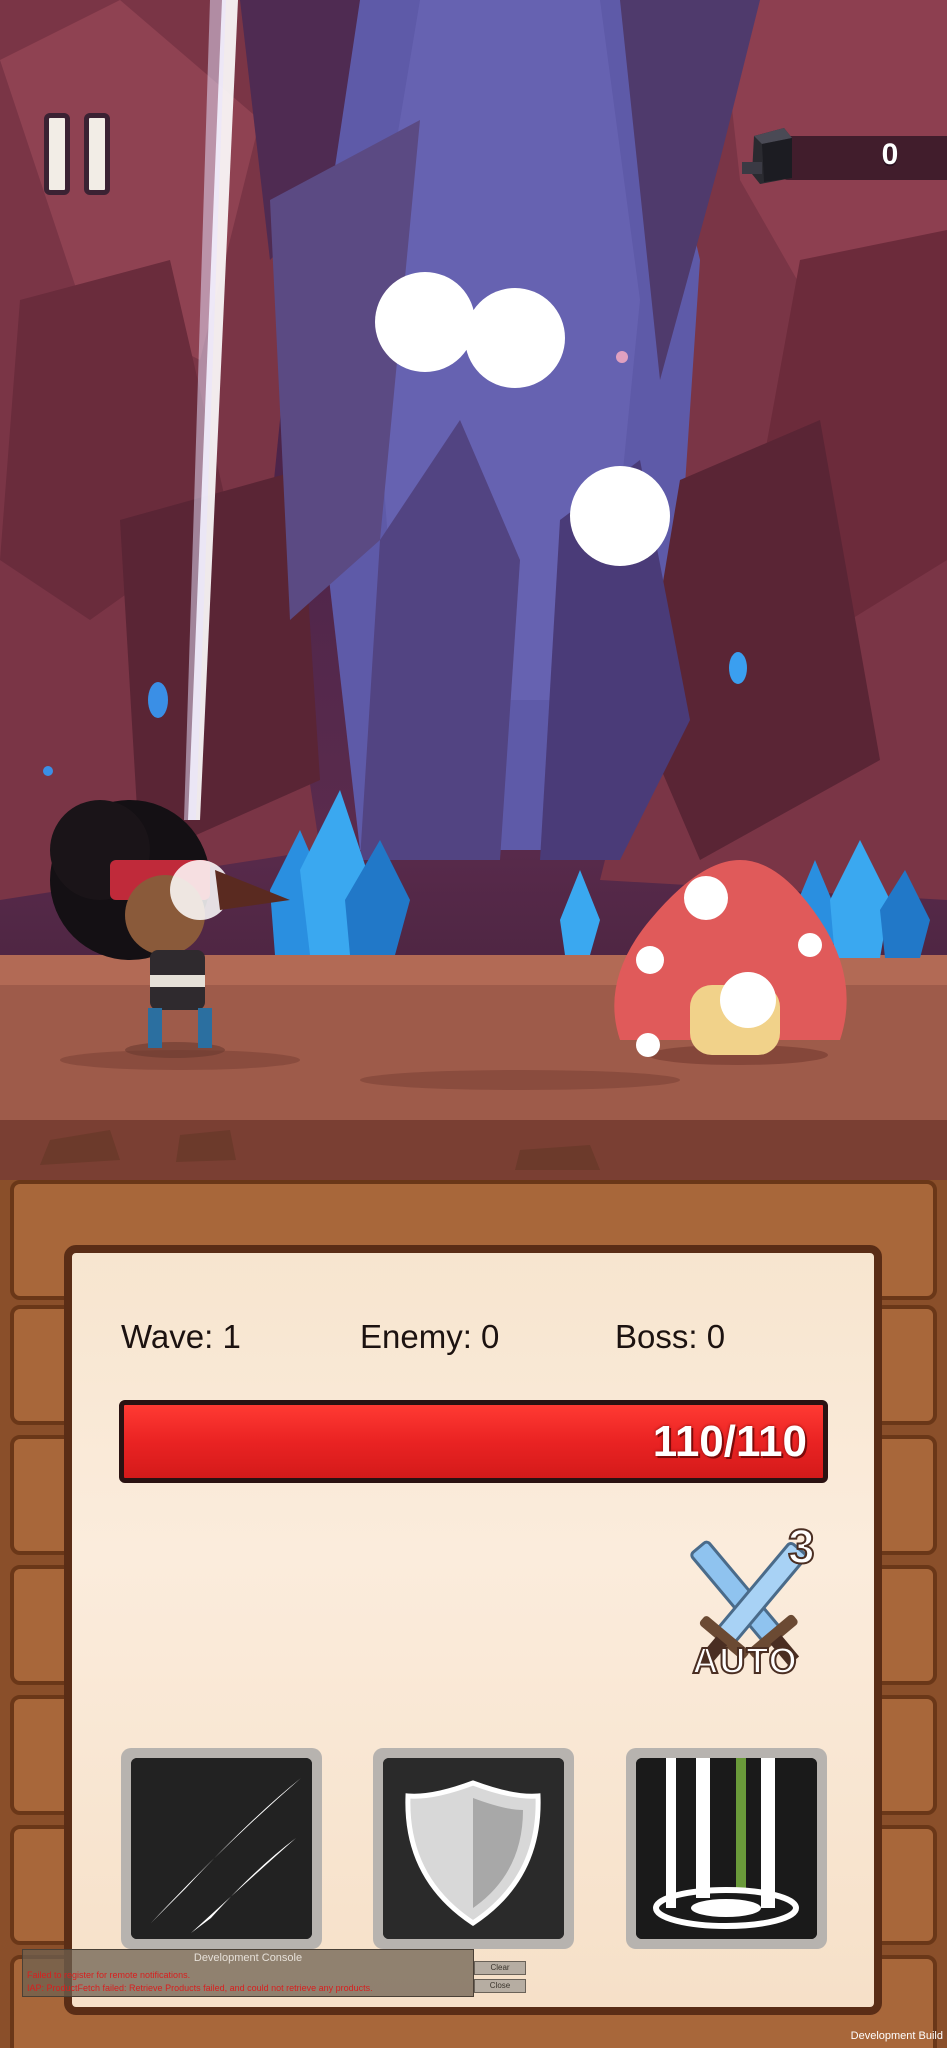 The width and height of the screenshot is (947, 2048). Describe the element at coordinates (181, 1336) in the screenshot. I see `wave-counter: Wave: 1` at that location.